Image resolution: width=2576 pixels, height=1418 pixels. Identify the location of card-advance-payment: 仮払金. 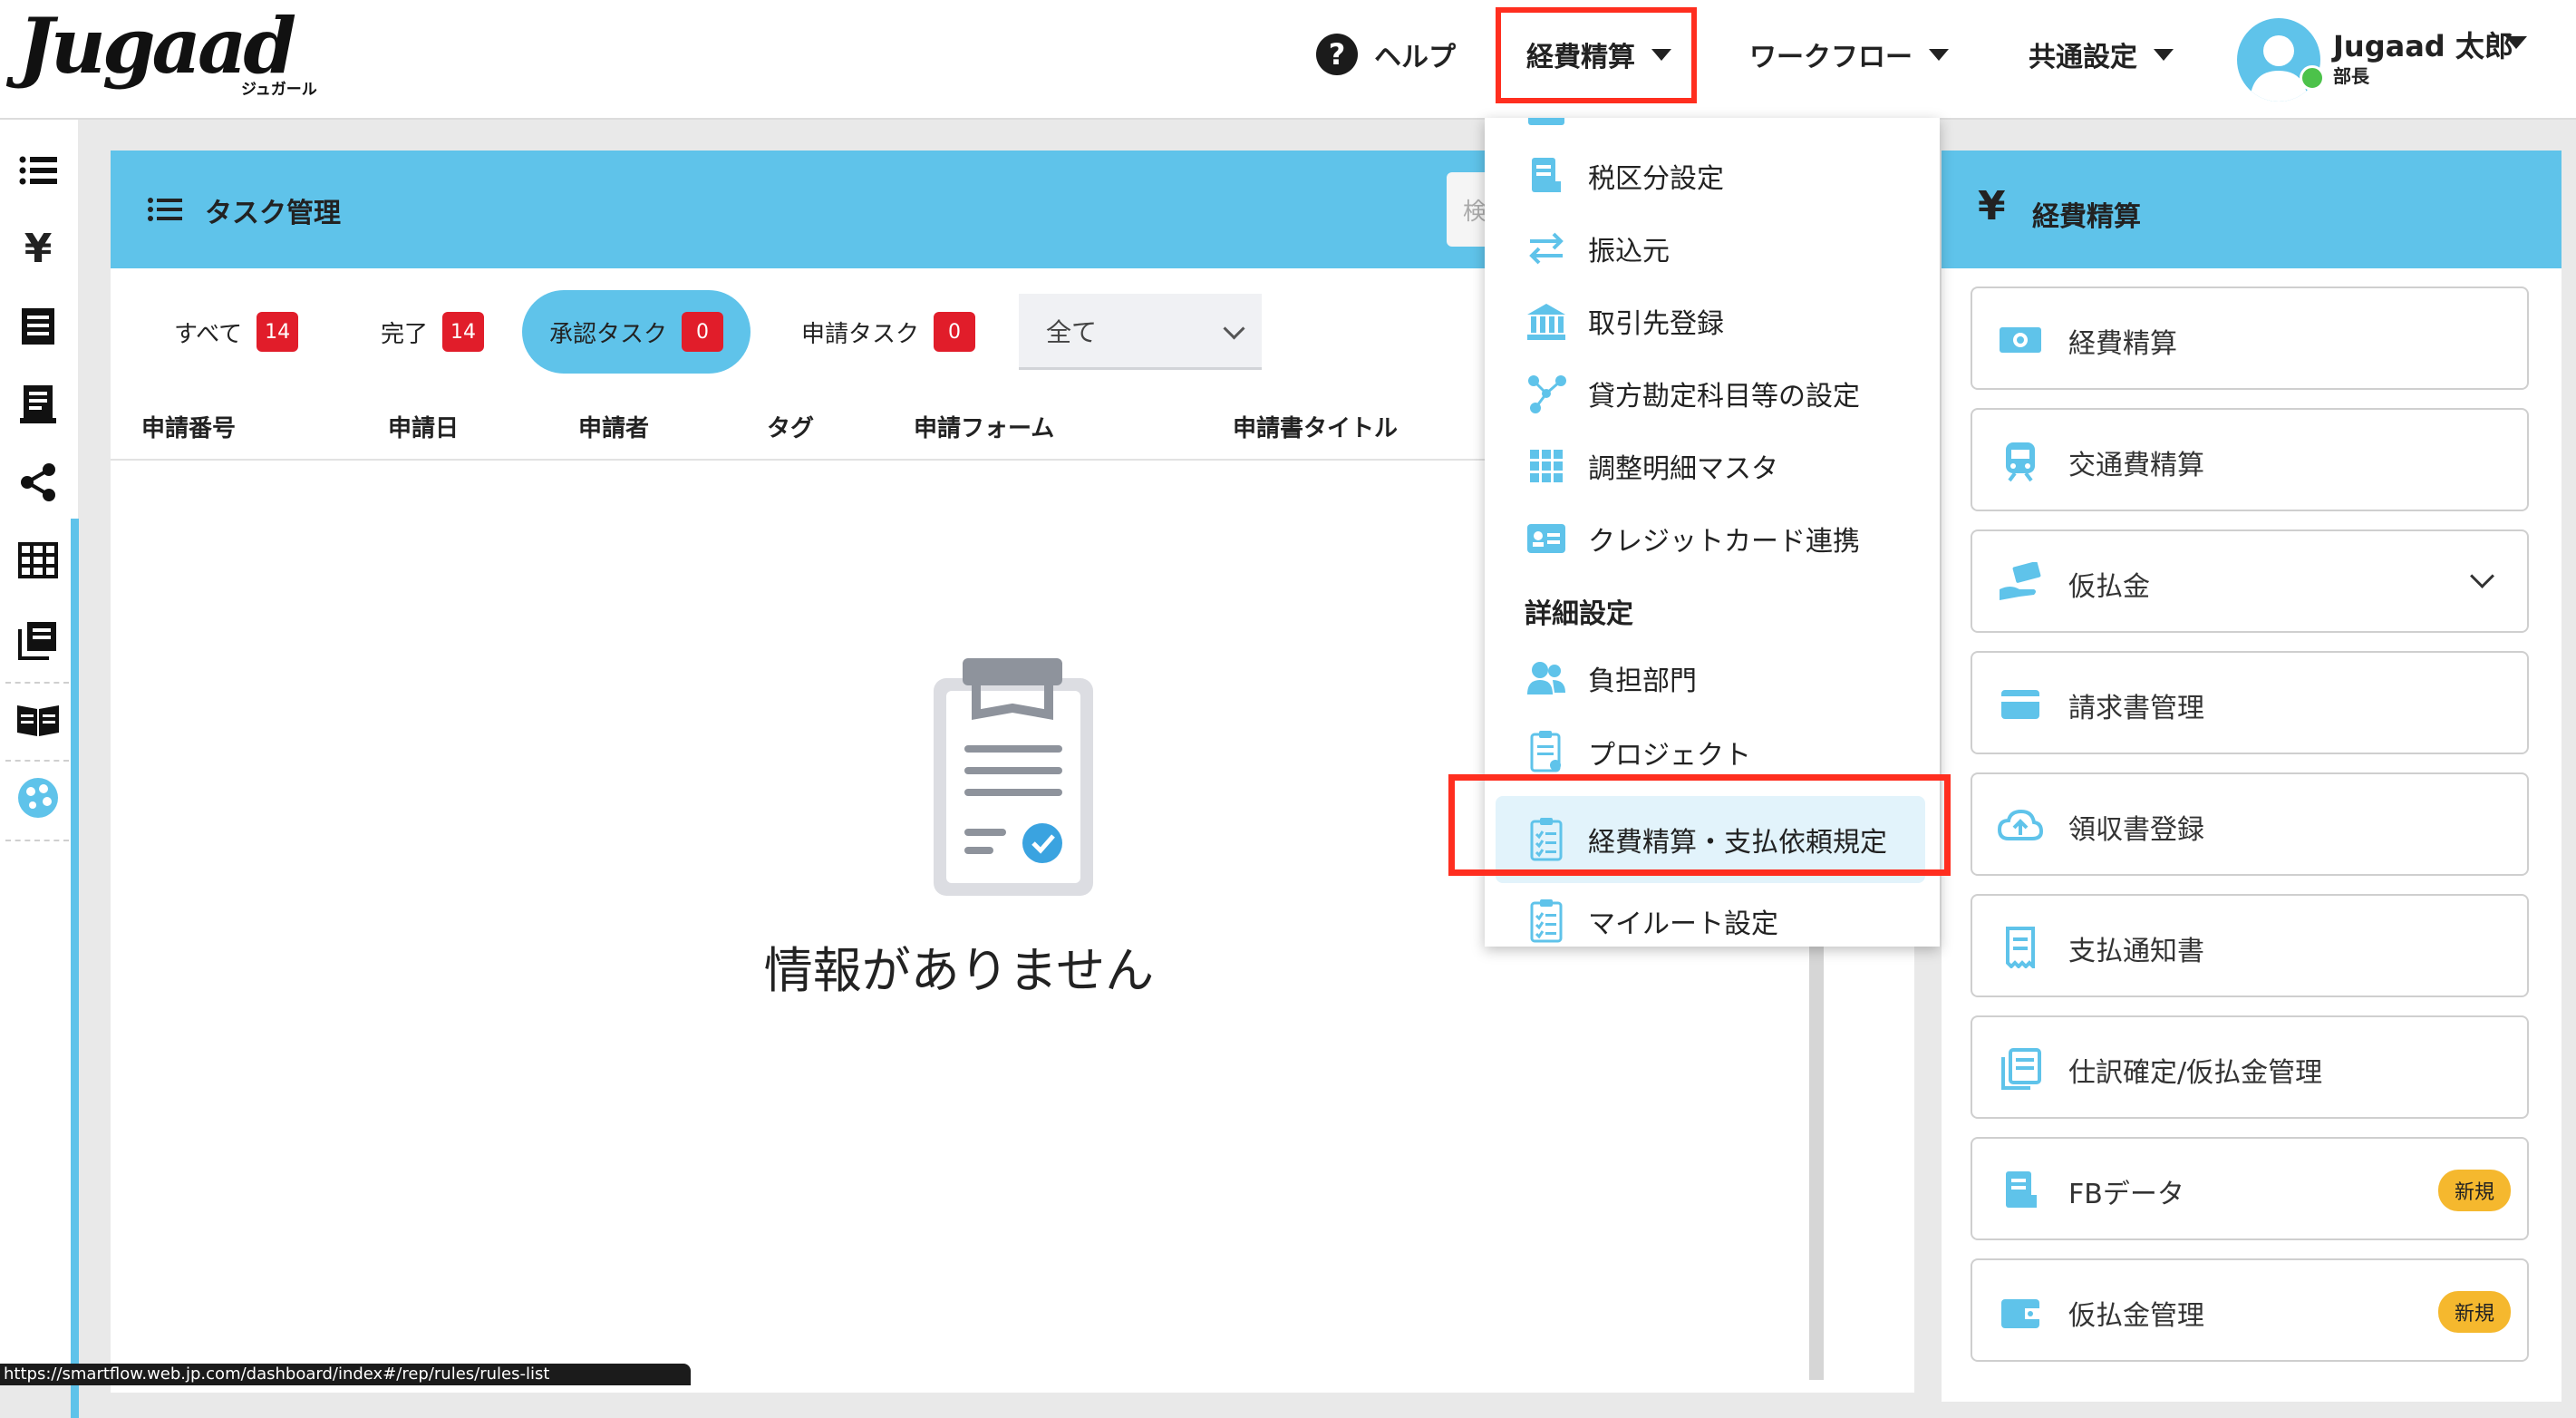
(2250, 581).